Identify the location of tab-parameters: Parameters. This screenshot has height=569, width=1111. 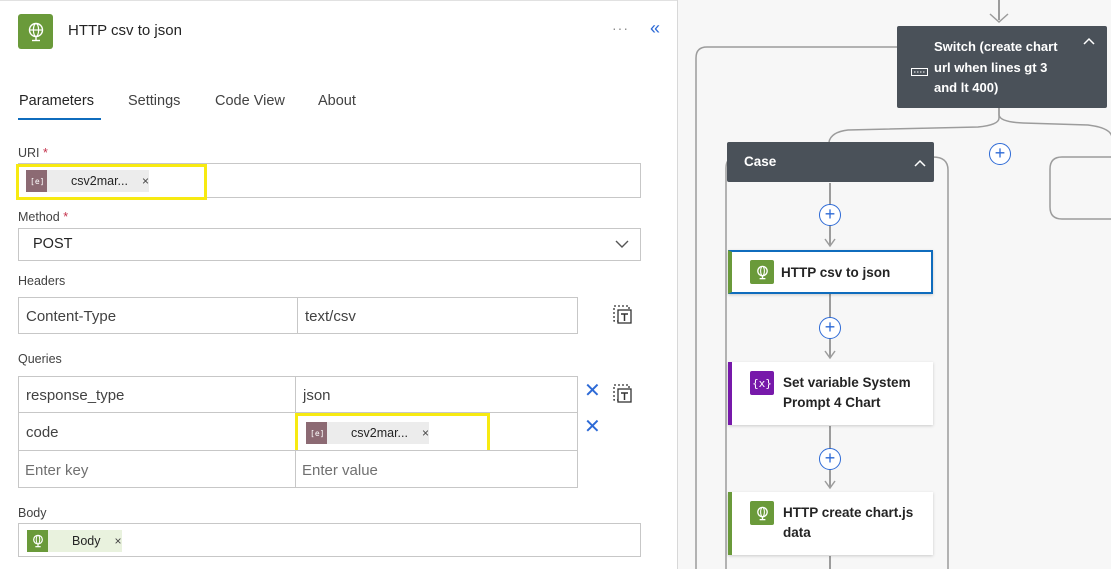
(56, 101).